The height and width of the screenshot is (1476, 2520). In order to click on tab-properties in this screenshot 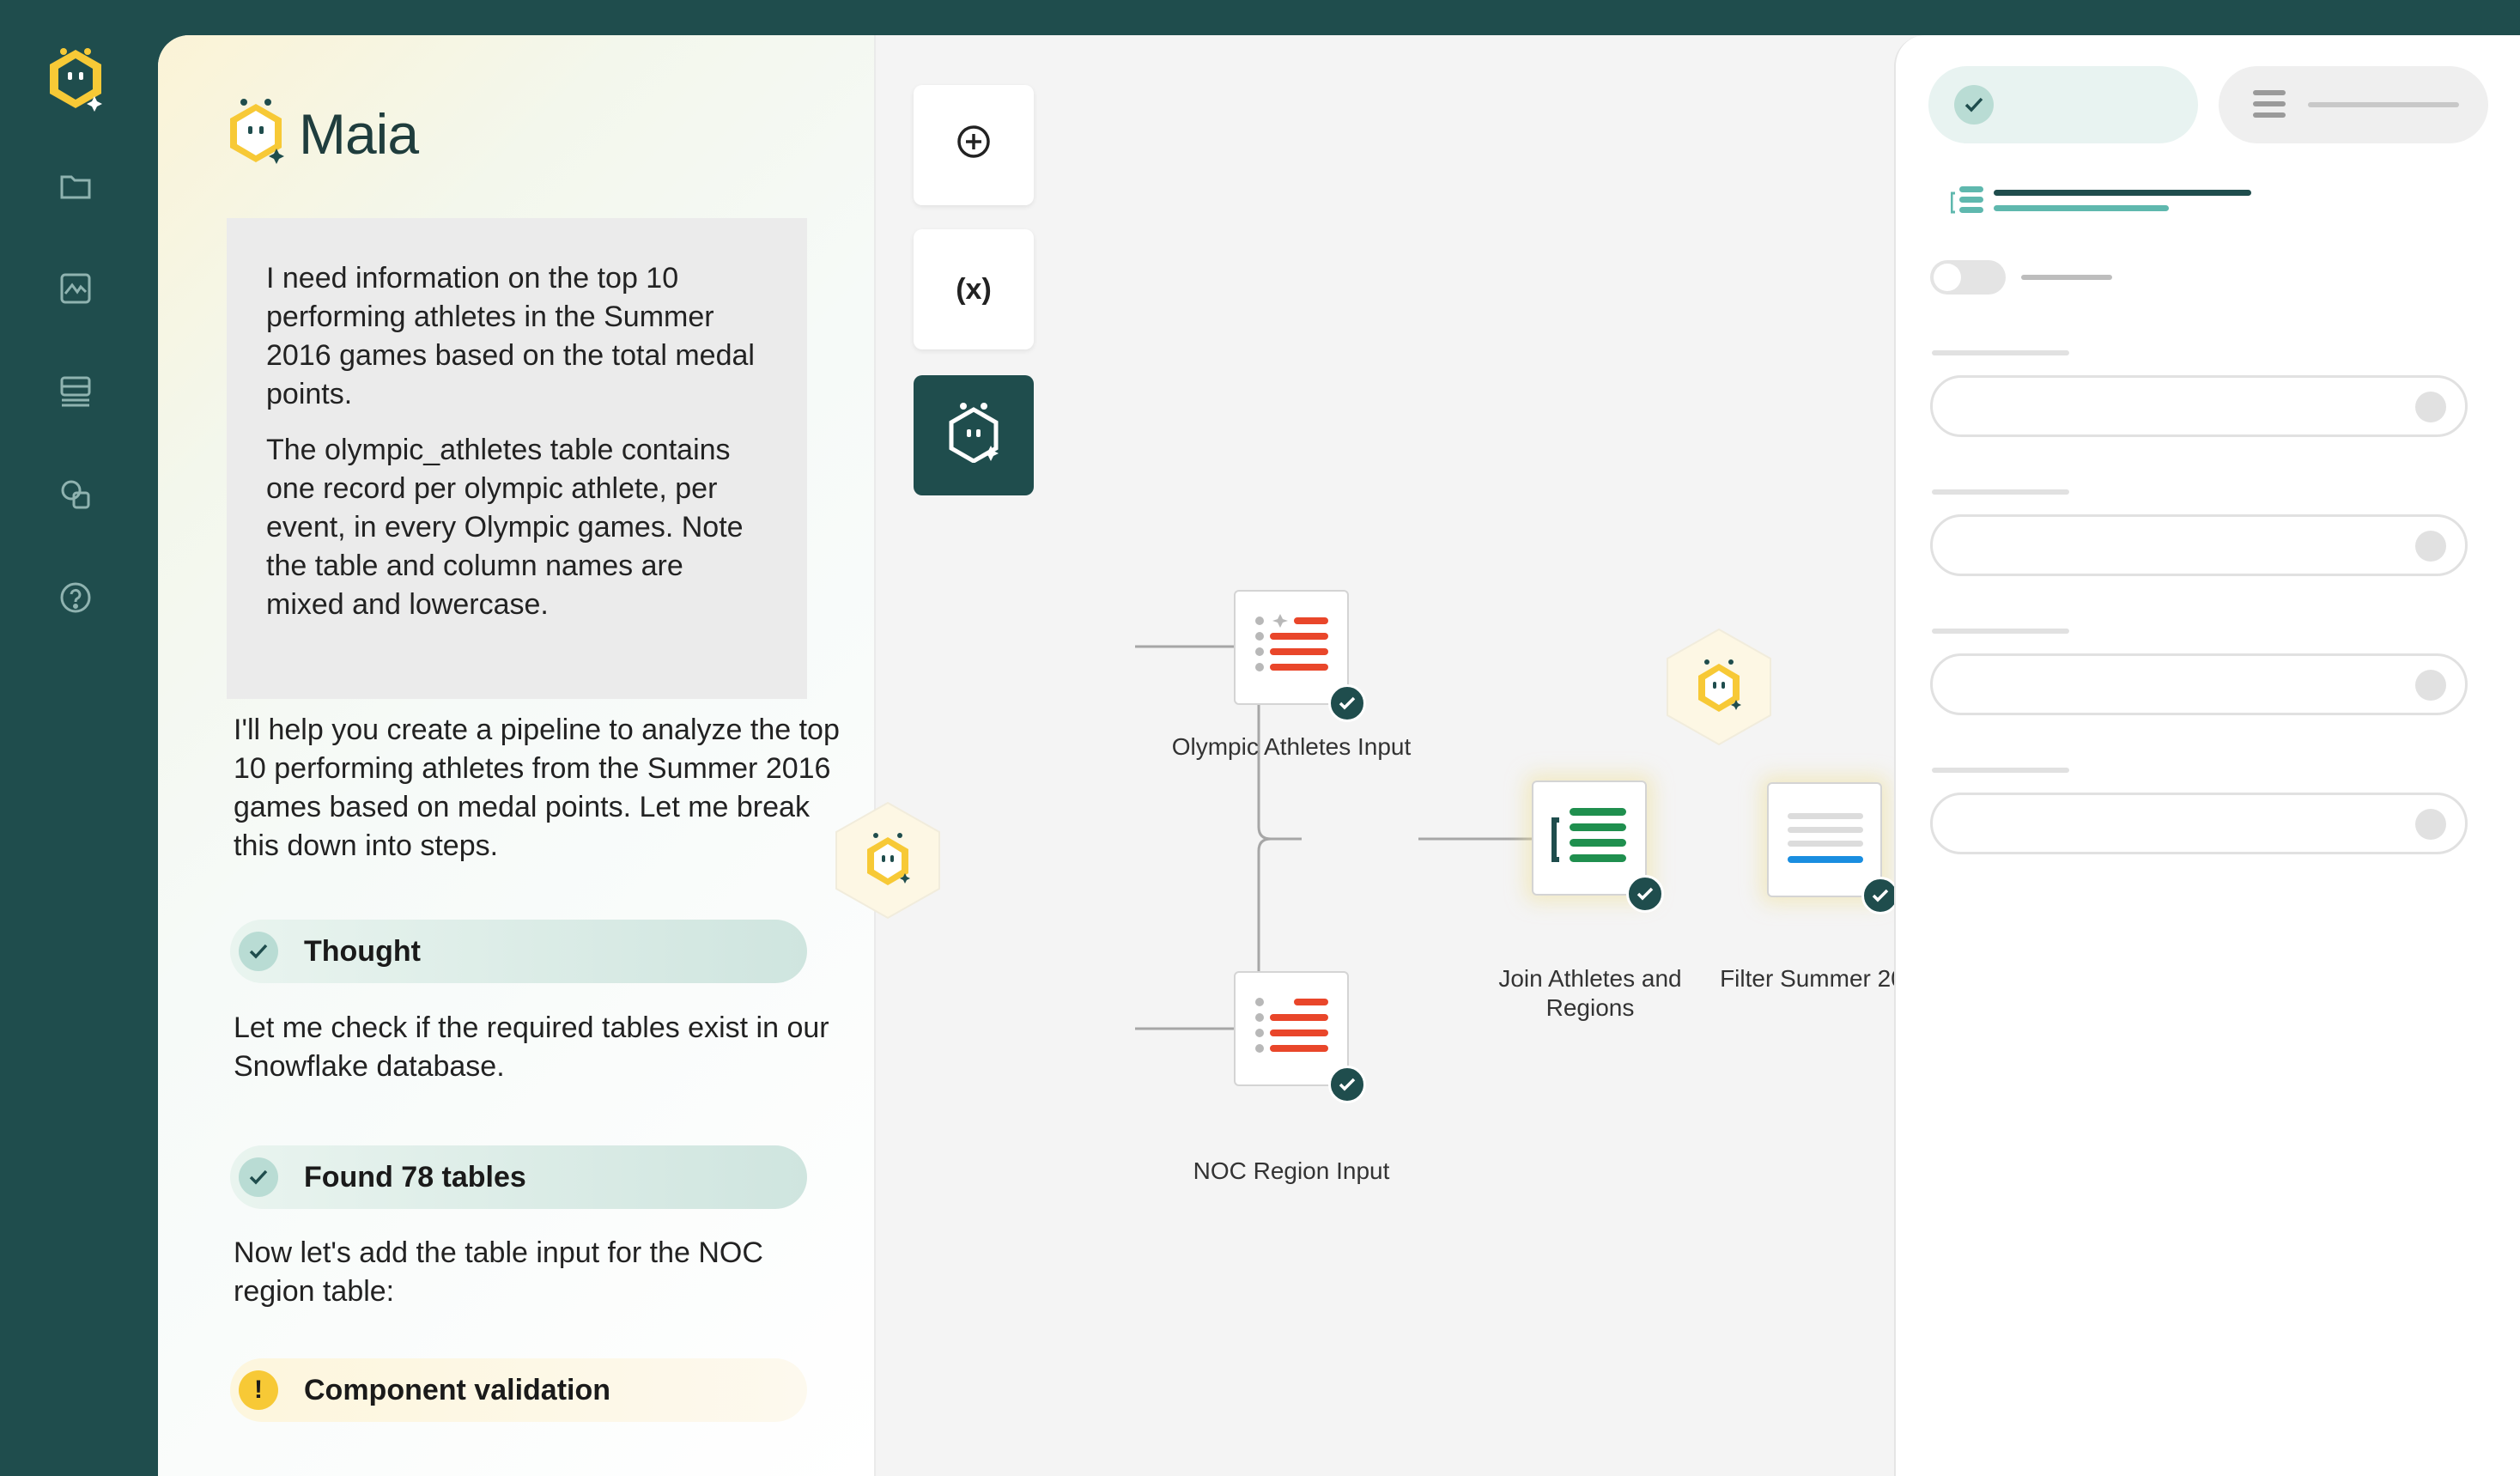, I will do `click(2063, 104)`.